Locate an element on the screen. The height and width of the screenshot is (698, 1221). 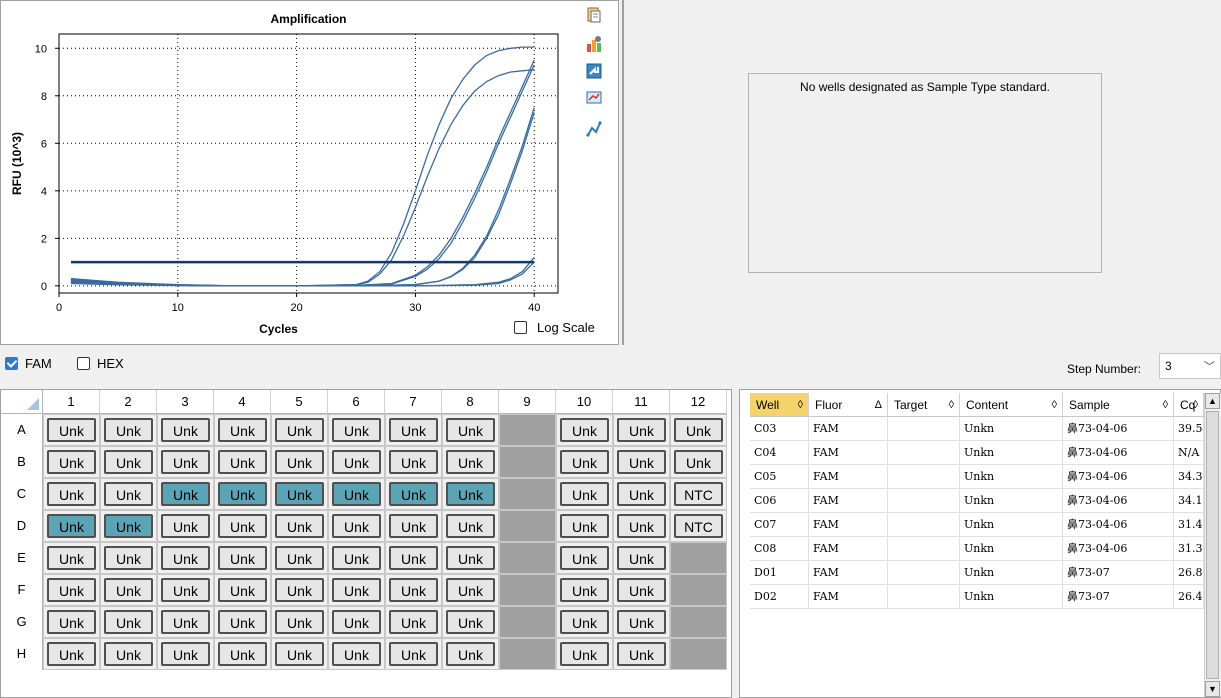
well-C10: Unk is located at coordinates (584, 494).